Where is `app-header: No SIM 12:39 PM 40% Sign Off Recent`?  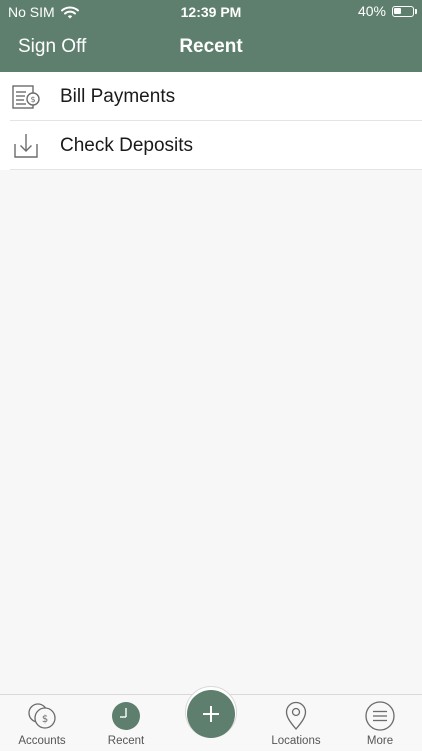 app-header: No SIM 12:39 PM 40% Sign Off Recent is located at coordinates (211, 36).